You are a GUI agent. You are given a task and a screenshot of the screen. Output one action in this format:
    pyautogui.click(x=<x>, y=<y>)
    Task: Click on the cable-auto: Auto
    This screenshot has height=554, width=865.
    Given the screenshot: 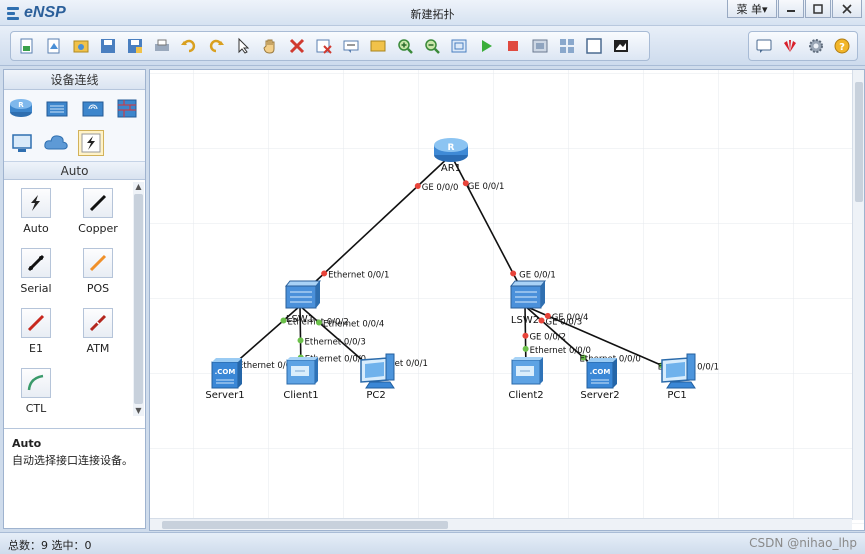 What is the action you would take?
    pyautogui.click(x=36, y=211)
    